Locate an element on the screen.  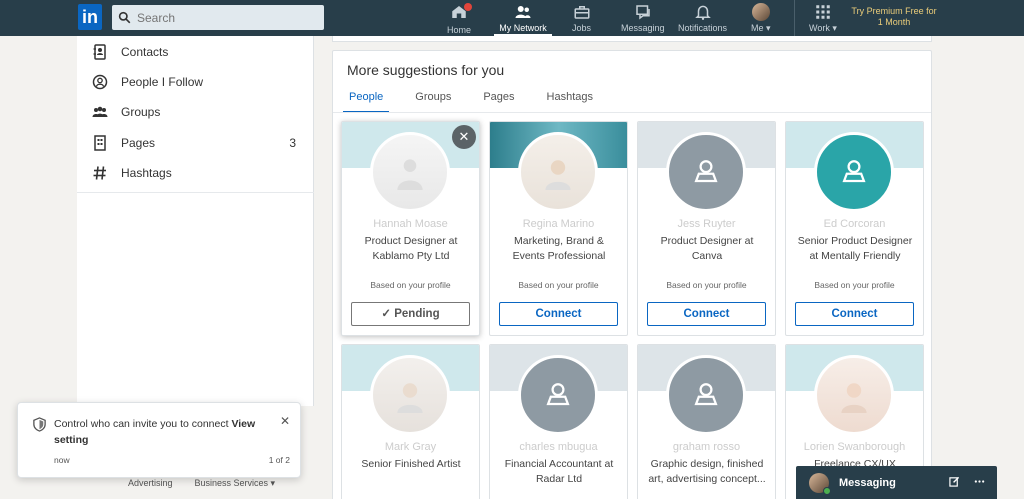
person-headline: Product Designer at Canva is located at coordinates (707, 248).